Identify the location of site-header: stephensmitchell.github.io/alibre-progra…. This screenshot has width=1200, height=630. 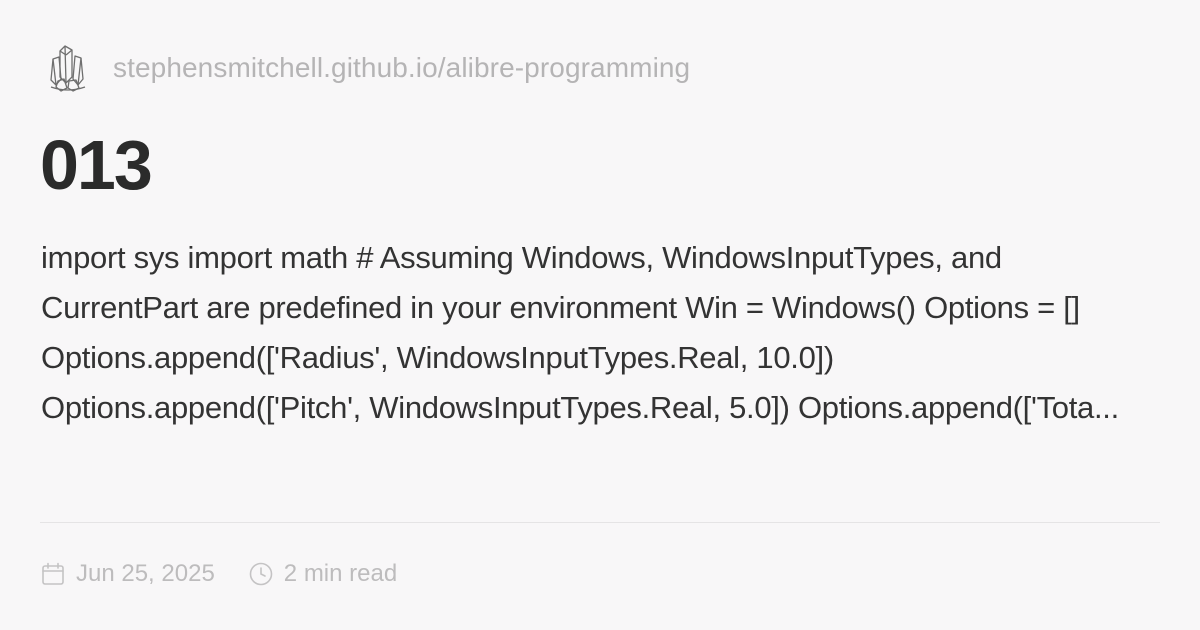
(367, 68).